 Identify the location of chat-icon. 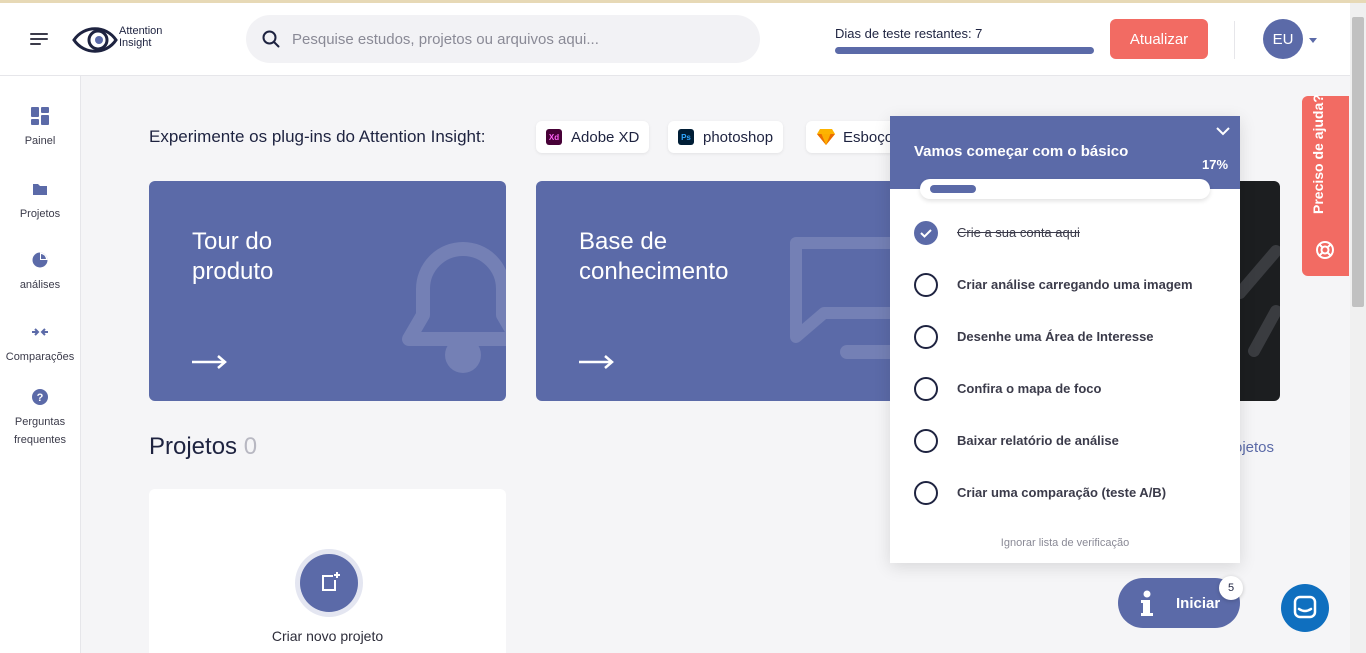
(1305, 607).